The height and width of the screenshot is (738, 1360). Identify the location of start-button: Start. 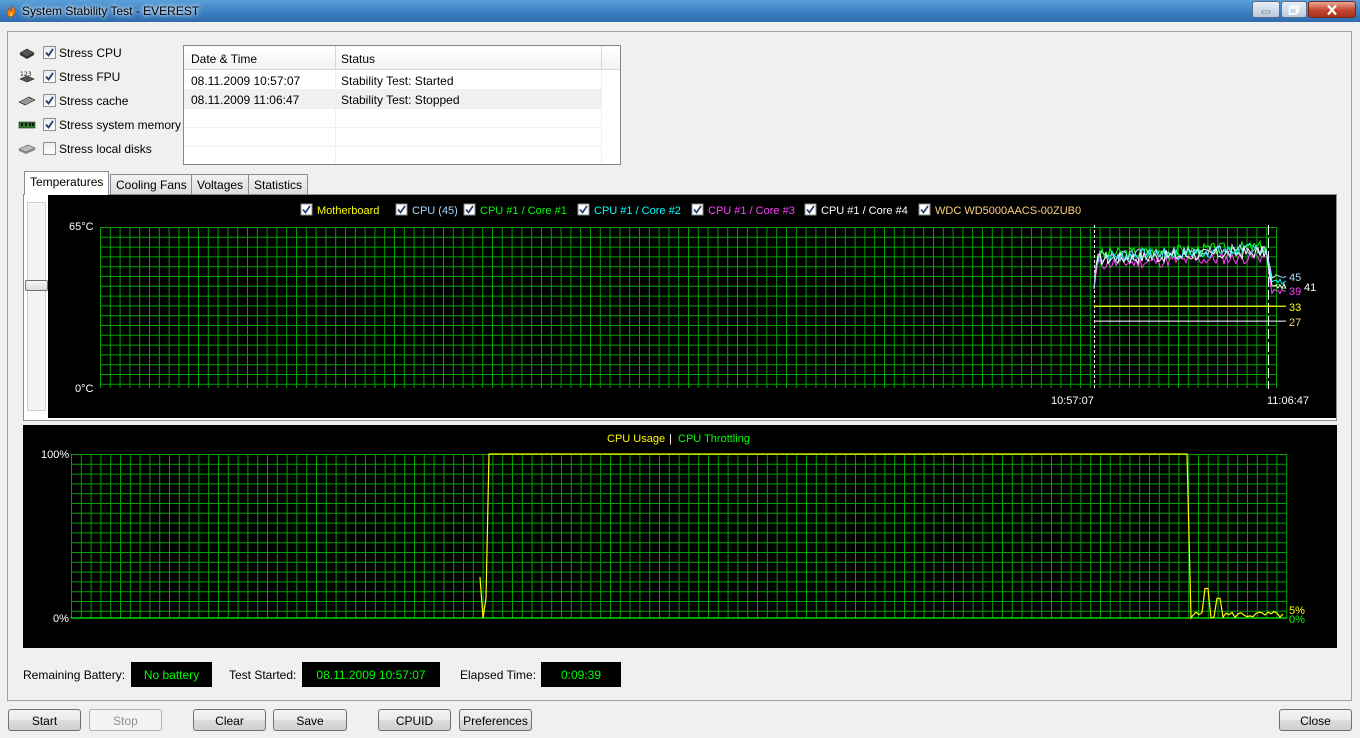
(44, 720).